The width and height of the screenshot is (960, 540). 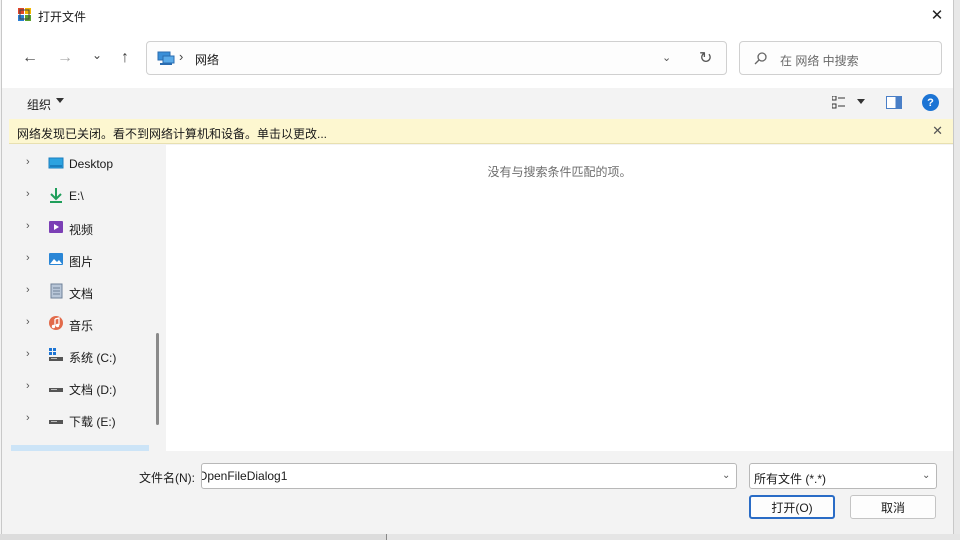 I want to click on window-title: 打开文件, so click(x=62, y=17).